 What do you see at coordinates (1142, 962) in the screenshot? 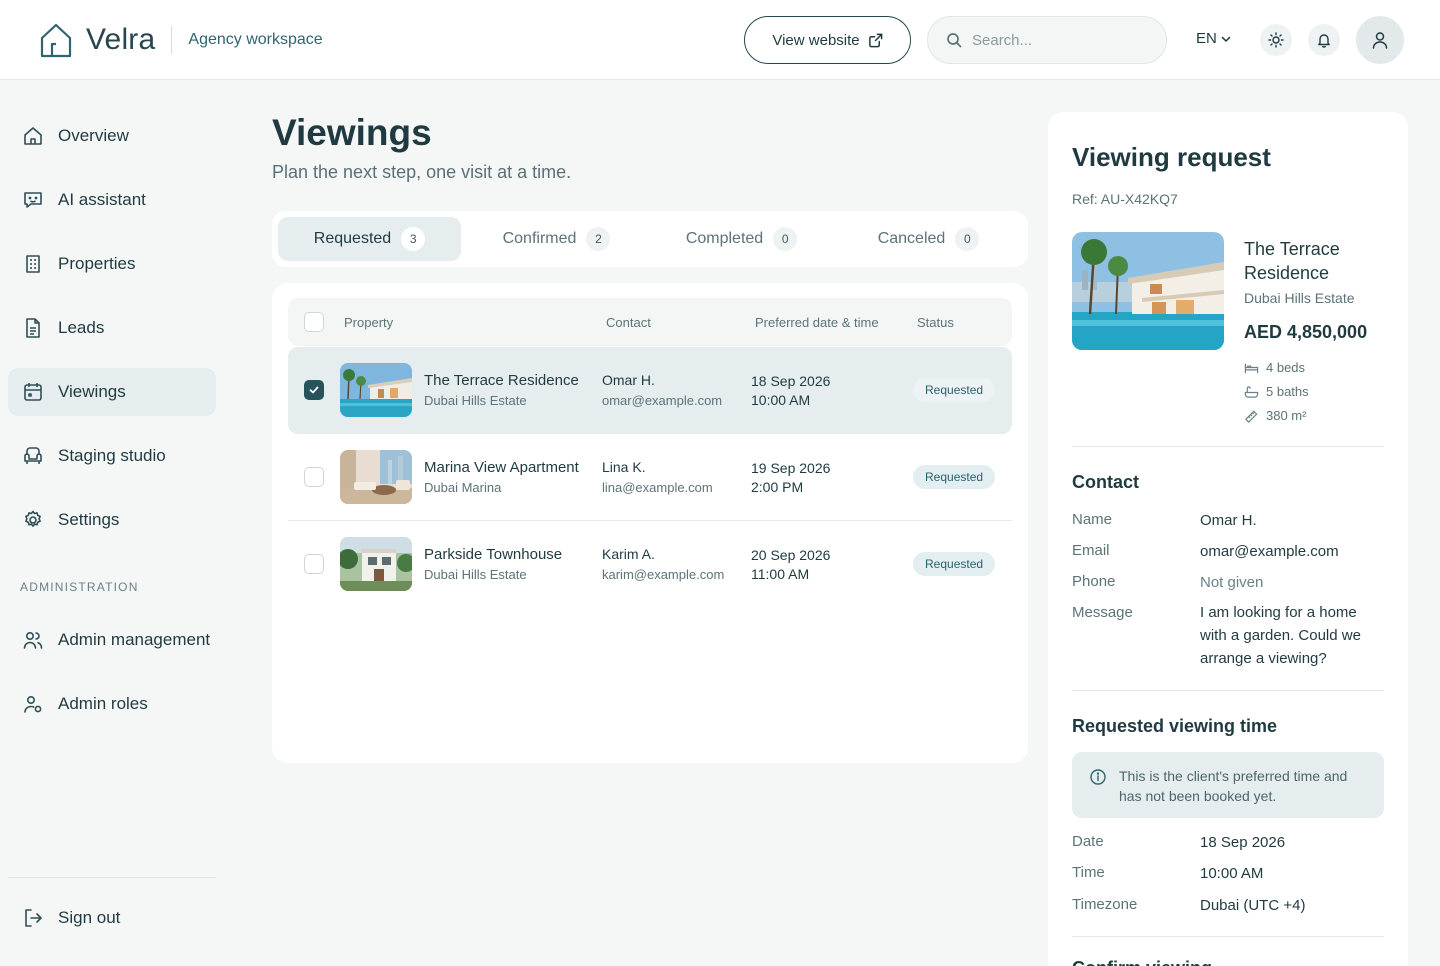
I see `confirm-viewing-heading: Confirm viewing` at bounding box center [1142, 962].